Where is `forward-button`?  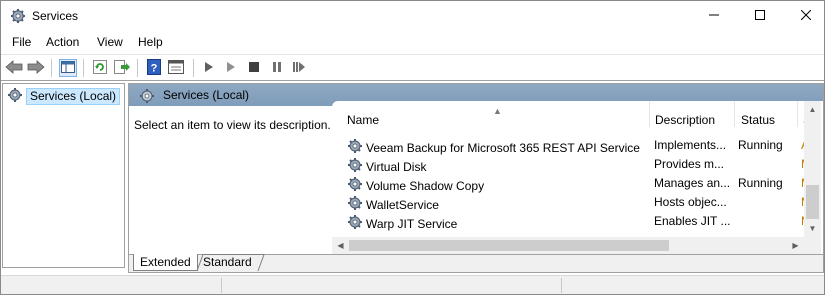 forward-button is located at coordinates (36, 68).